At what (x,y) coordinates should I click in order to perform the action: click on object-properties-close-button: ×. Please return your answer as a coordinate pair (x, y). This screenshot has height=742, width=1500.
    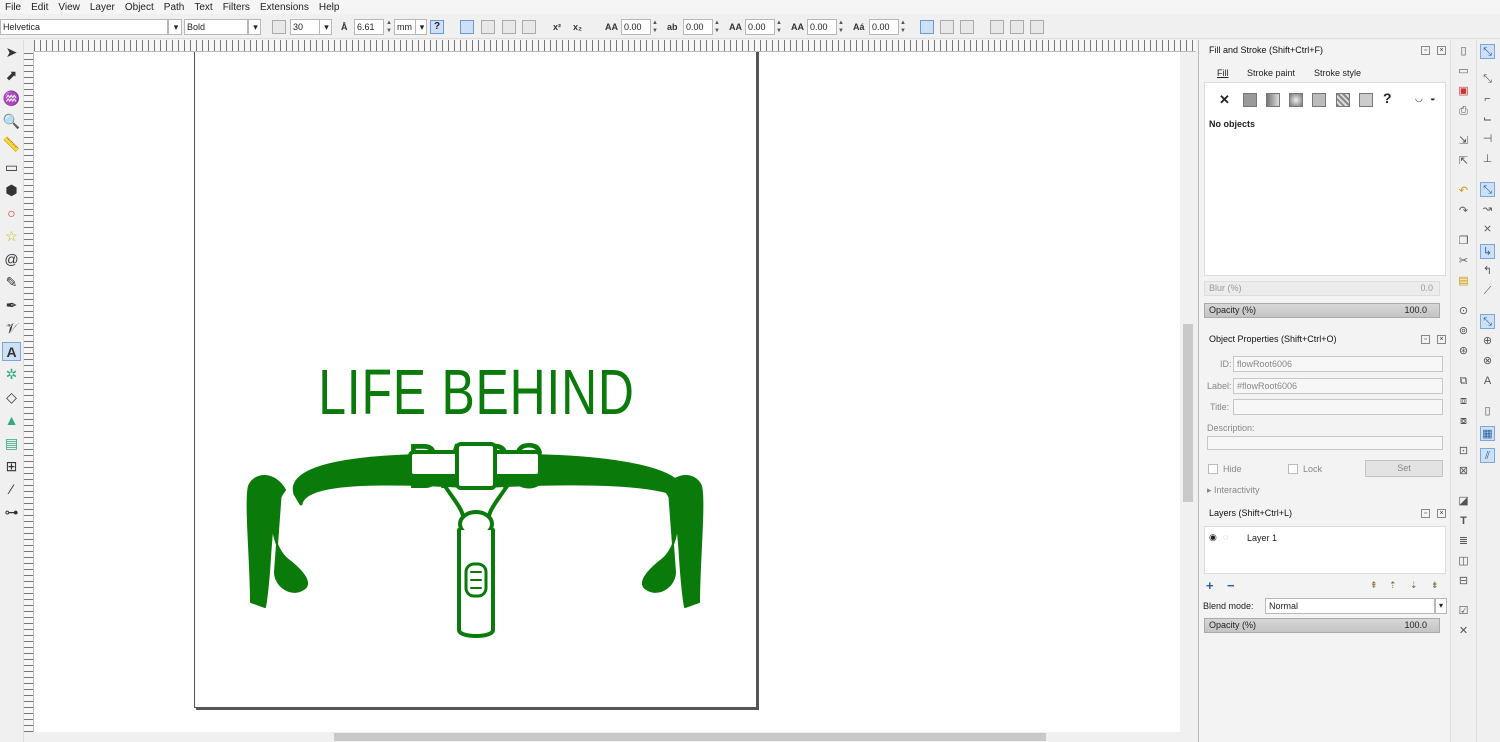
    Looking at the image, I should click on (1441, 339).